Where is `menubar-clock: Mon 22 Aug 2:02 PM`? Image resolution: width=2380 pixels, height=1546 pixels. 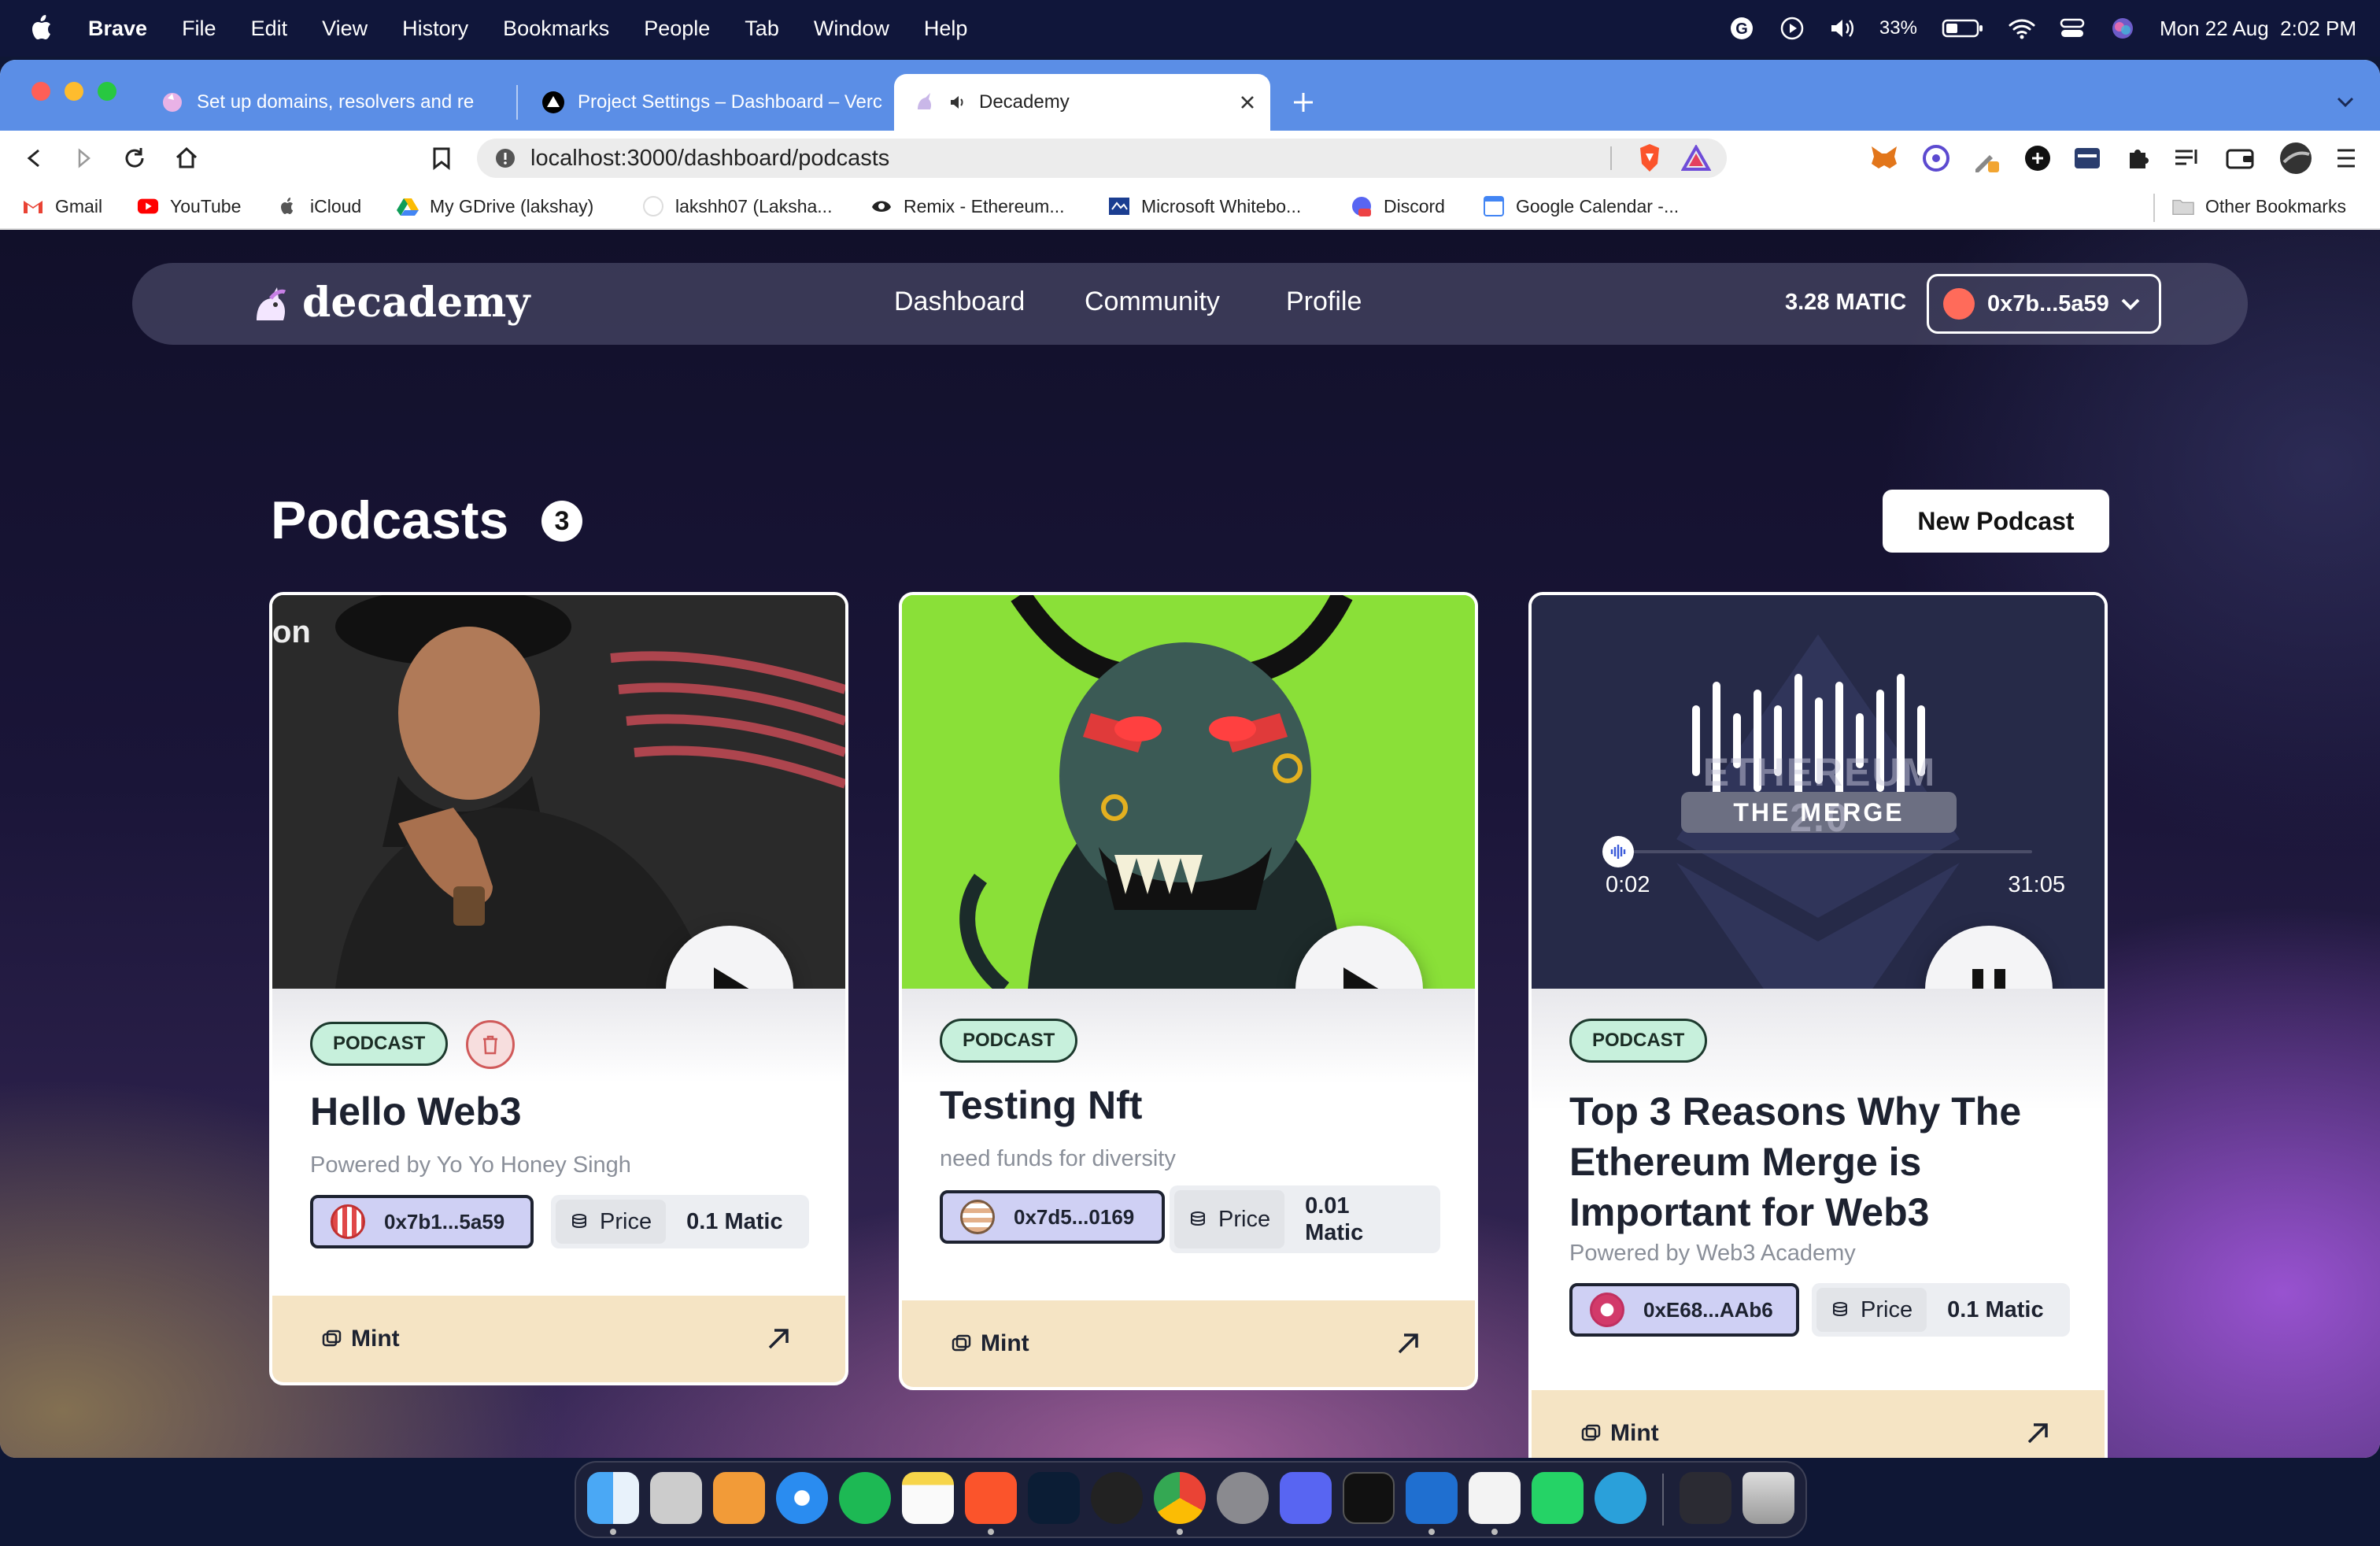
menubar-clock: Mon 22 Aug 2:02 PM is located at coordinates (2258, 29).